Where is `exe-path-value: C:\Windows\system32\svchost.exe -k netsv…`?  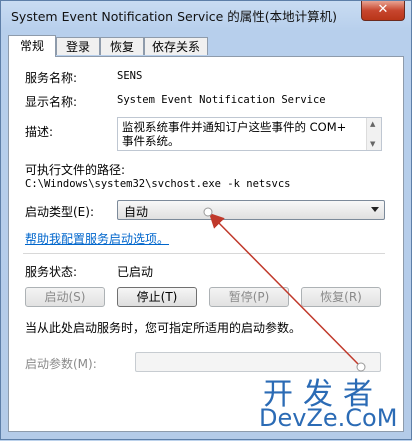 exe-path-value: C:\Windows\system32\svchost.exe -k netsv… is located at coordinates (158, 184).